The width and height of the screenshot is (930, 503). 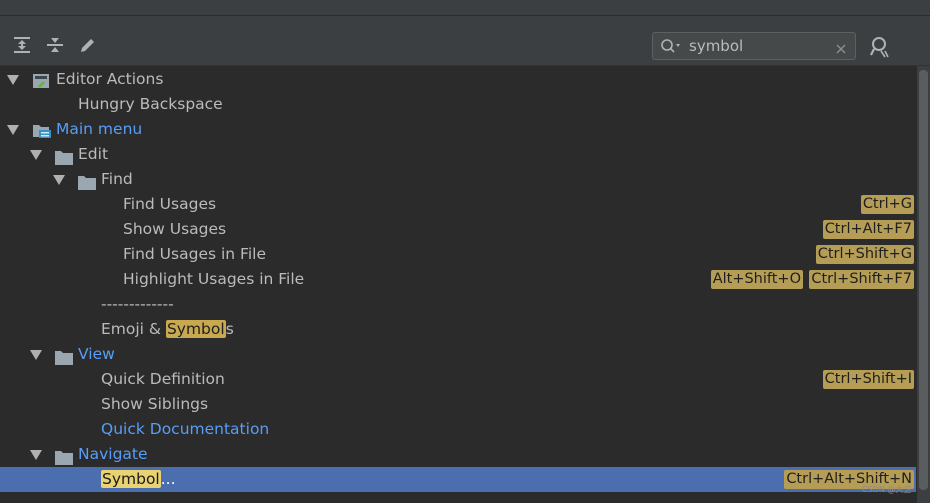 I want to click on editor-actions-icon, so click(x=42, y=80).